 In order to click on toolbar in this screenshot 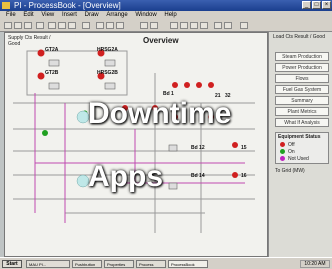, I will do `click(166, 26)`.